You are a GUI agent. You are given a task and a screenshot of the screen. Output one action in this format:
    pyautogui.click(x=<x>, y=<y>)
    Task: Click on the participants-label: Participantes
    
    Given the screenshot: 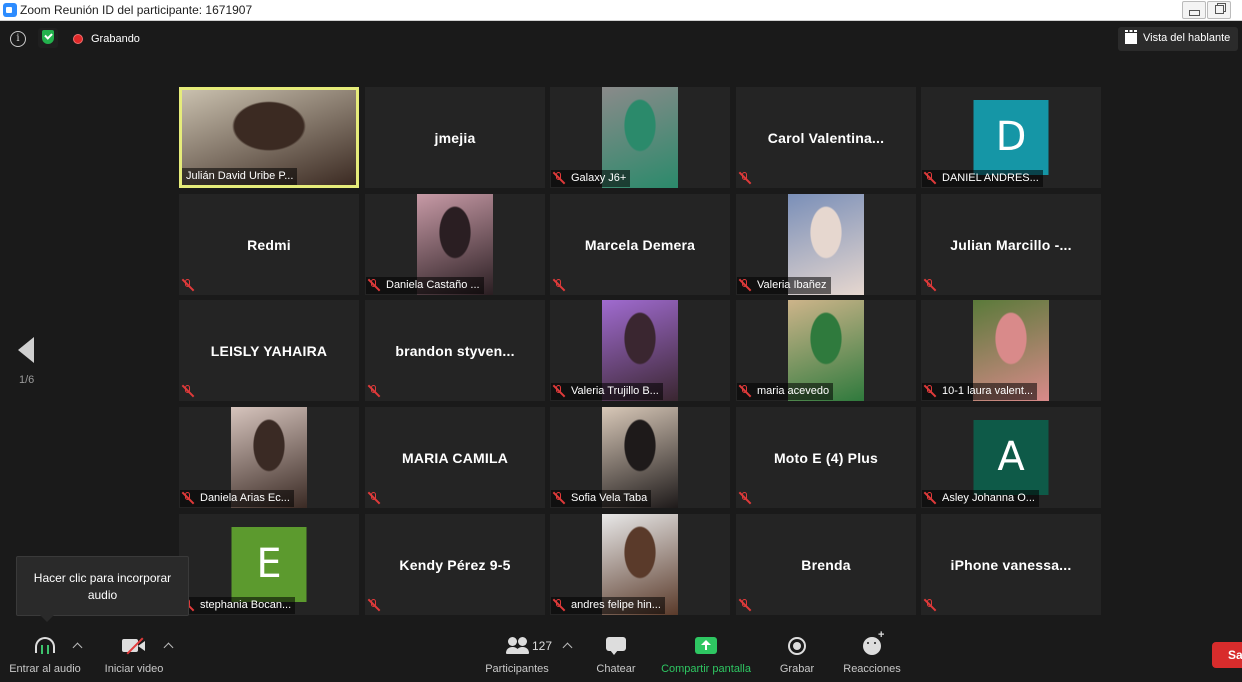 What is the action you would take?
    pyautogui.click(x=517, y=669)
    